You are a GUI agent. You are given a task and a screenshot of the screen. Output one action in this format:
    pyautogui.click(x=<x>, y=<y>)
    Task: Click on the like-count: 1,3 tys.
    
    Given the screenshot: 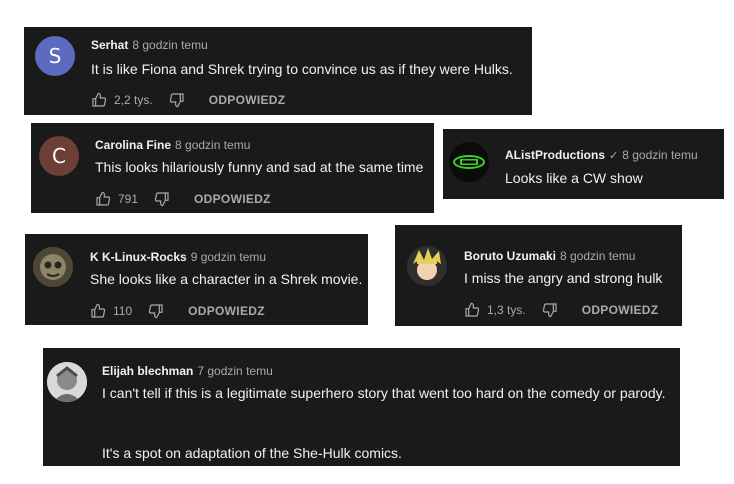 What is the action you would take?
    pyautogui.click(x=506, y=310)
    